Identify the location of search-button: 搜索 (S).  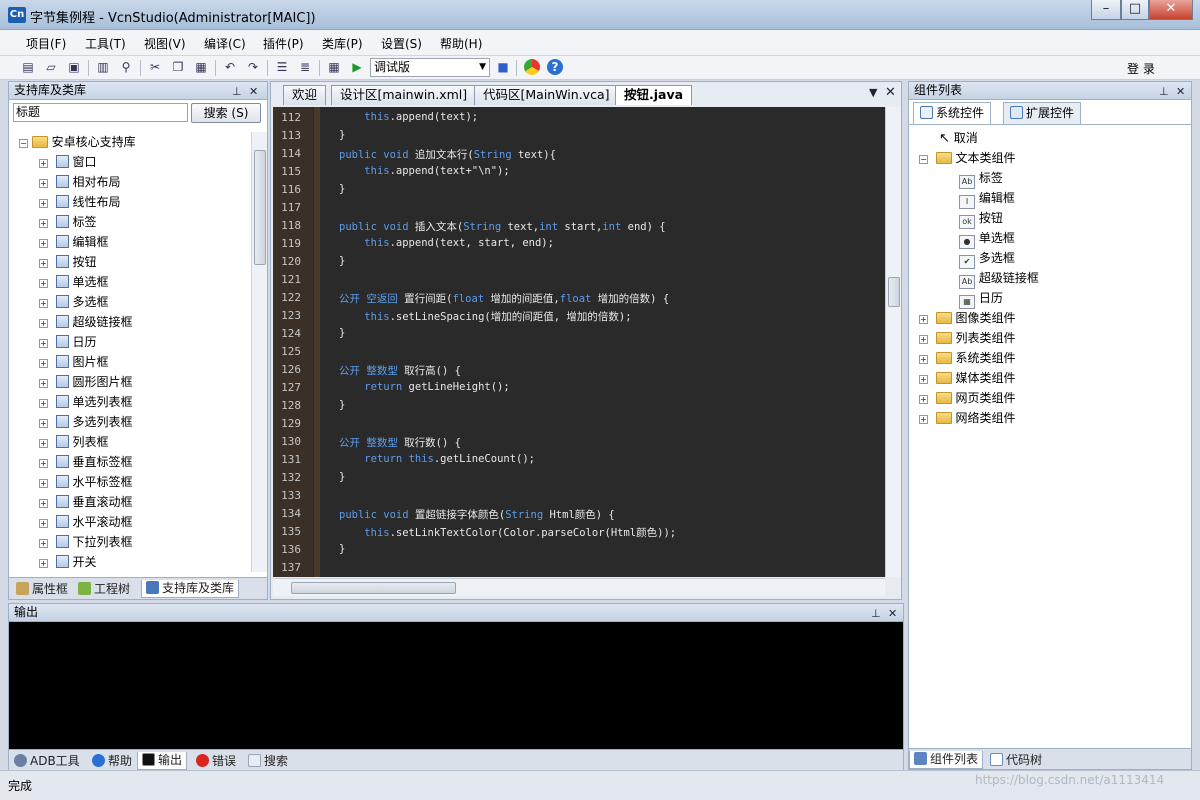
(226, 113).